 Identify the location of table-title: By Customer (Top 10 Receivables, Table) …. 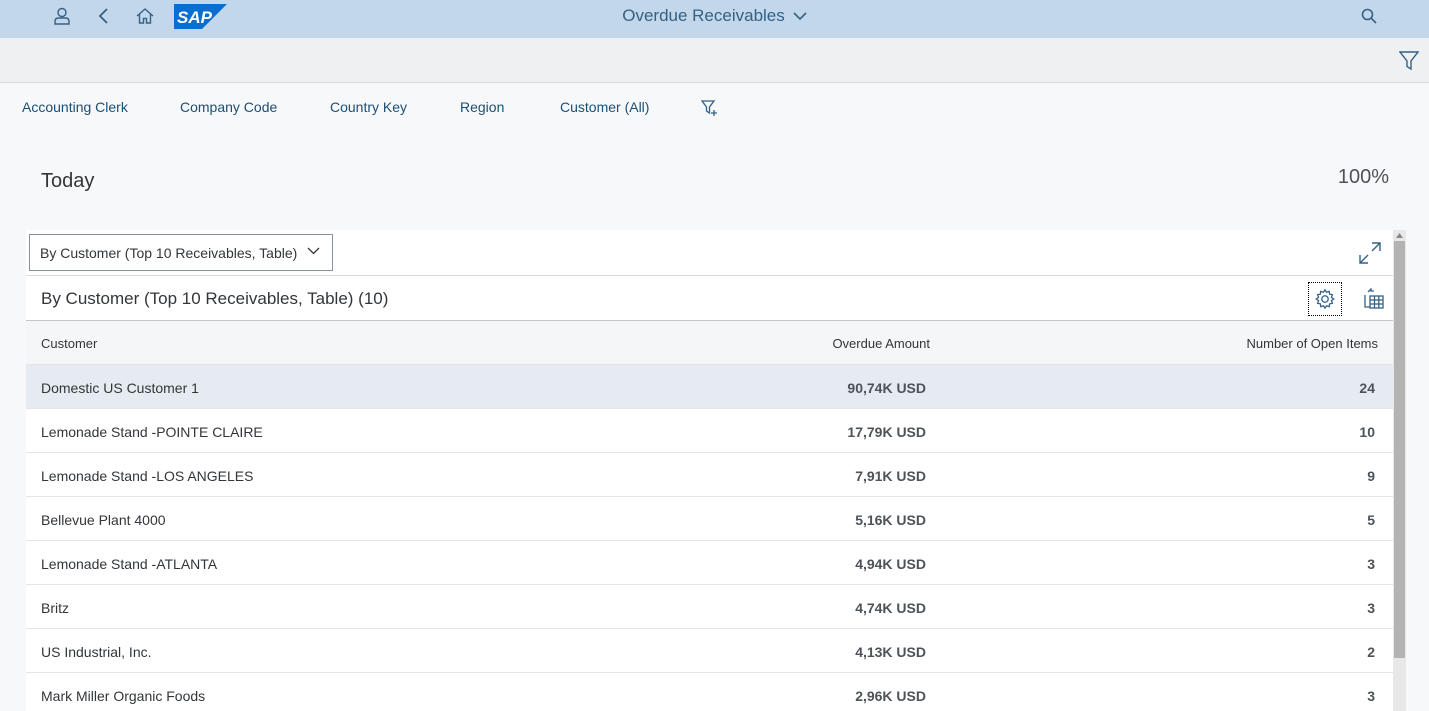
(215, 298).